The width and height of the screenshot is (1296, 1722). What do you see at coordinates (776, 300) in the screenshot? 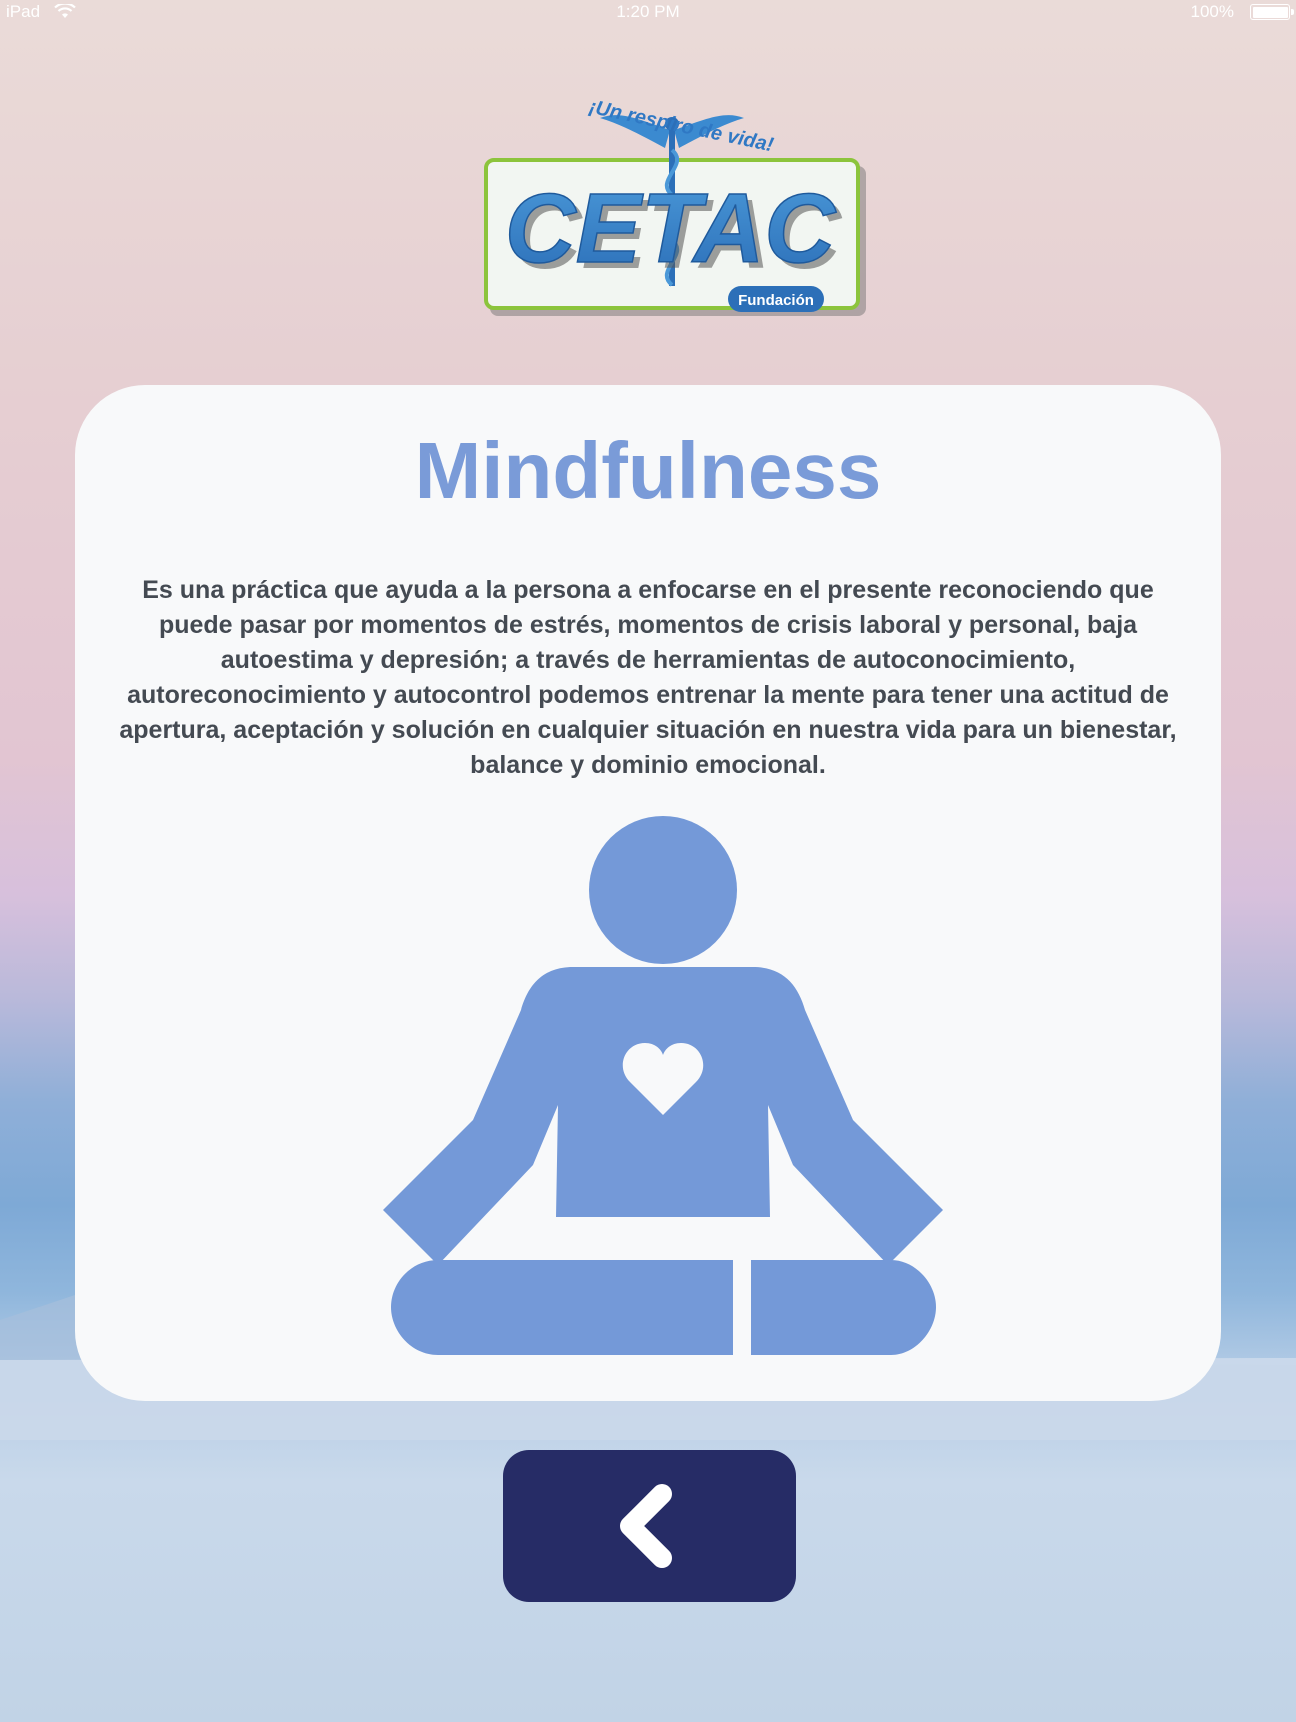
I see `logo-subtitle: Fundación` at bounding box center [776, 300].